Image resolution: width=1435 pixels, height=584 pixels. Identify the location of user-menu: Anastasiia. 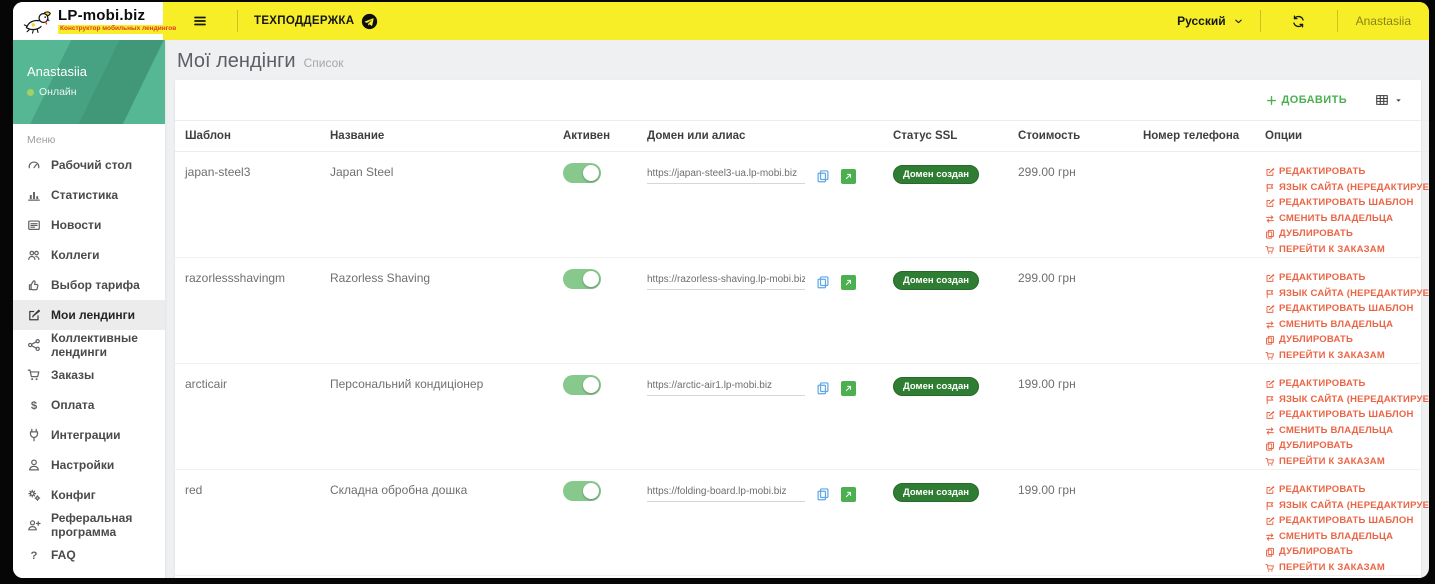
(1383, 21).